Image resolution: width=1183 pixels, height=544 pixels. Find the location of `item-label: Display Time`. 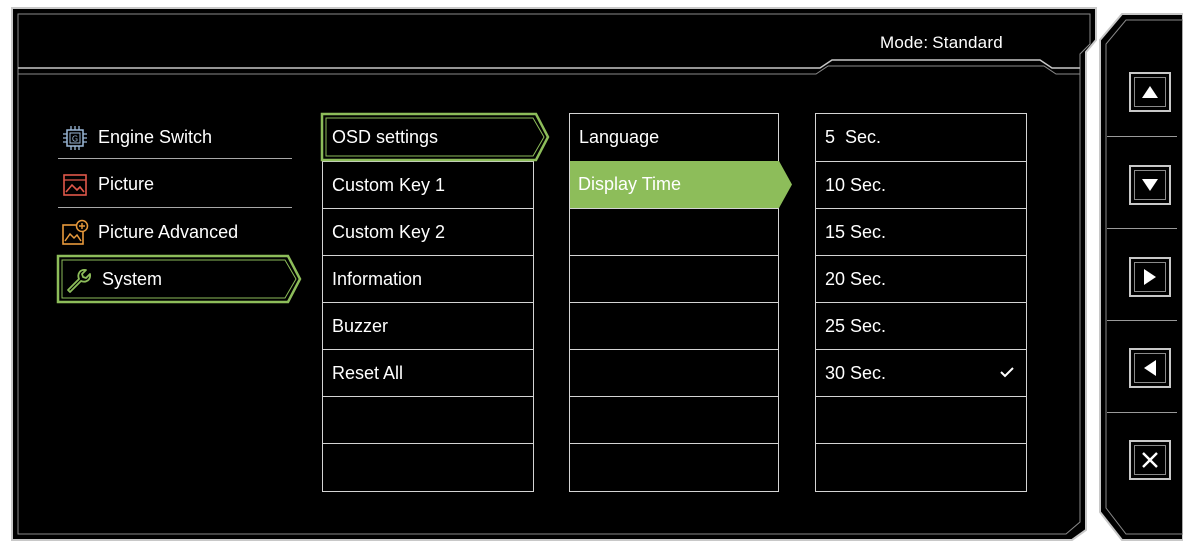

item-label: Display Time is located at coordinates (630, 184).